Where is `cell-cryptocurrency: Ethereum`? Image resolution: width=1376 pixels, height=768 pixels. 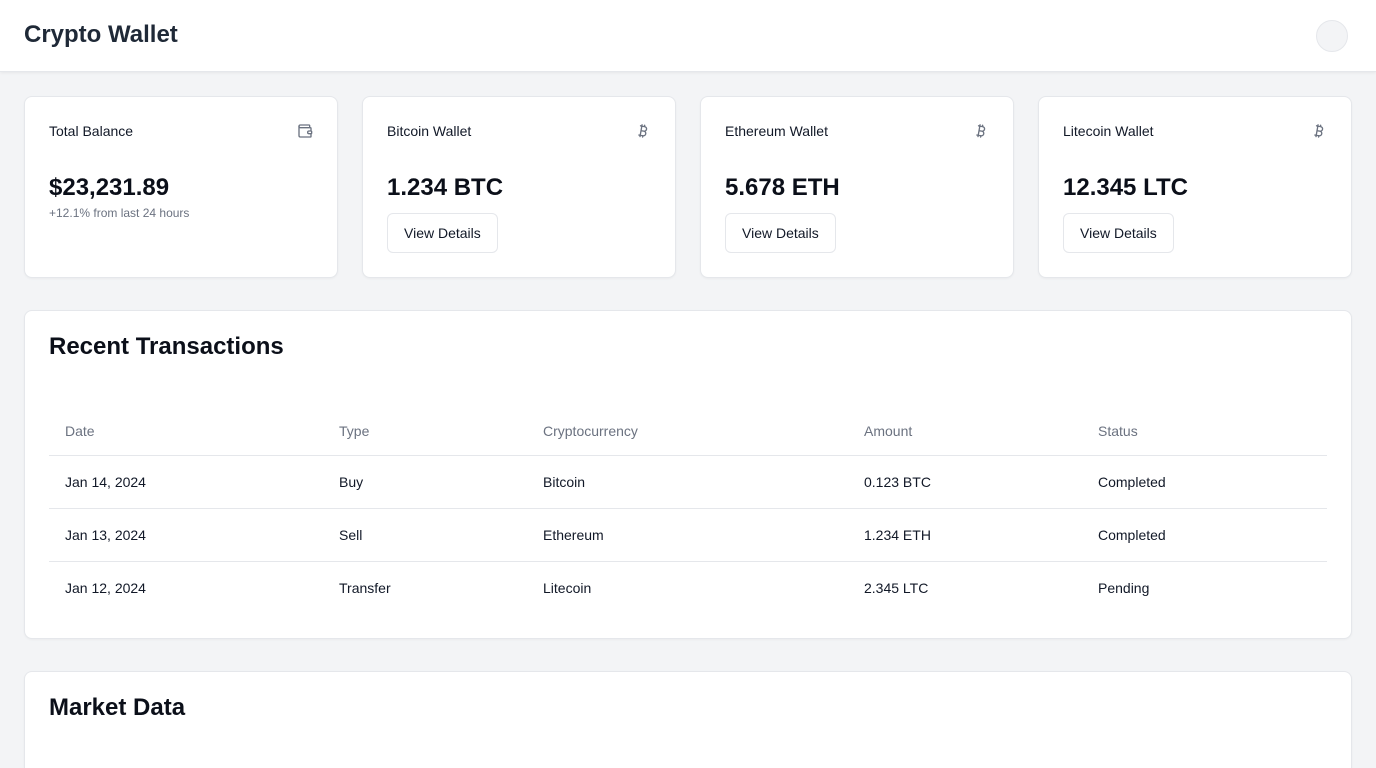 cell-cryptocurrency: Ethereum is located at coordinates (687, 535).